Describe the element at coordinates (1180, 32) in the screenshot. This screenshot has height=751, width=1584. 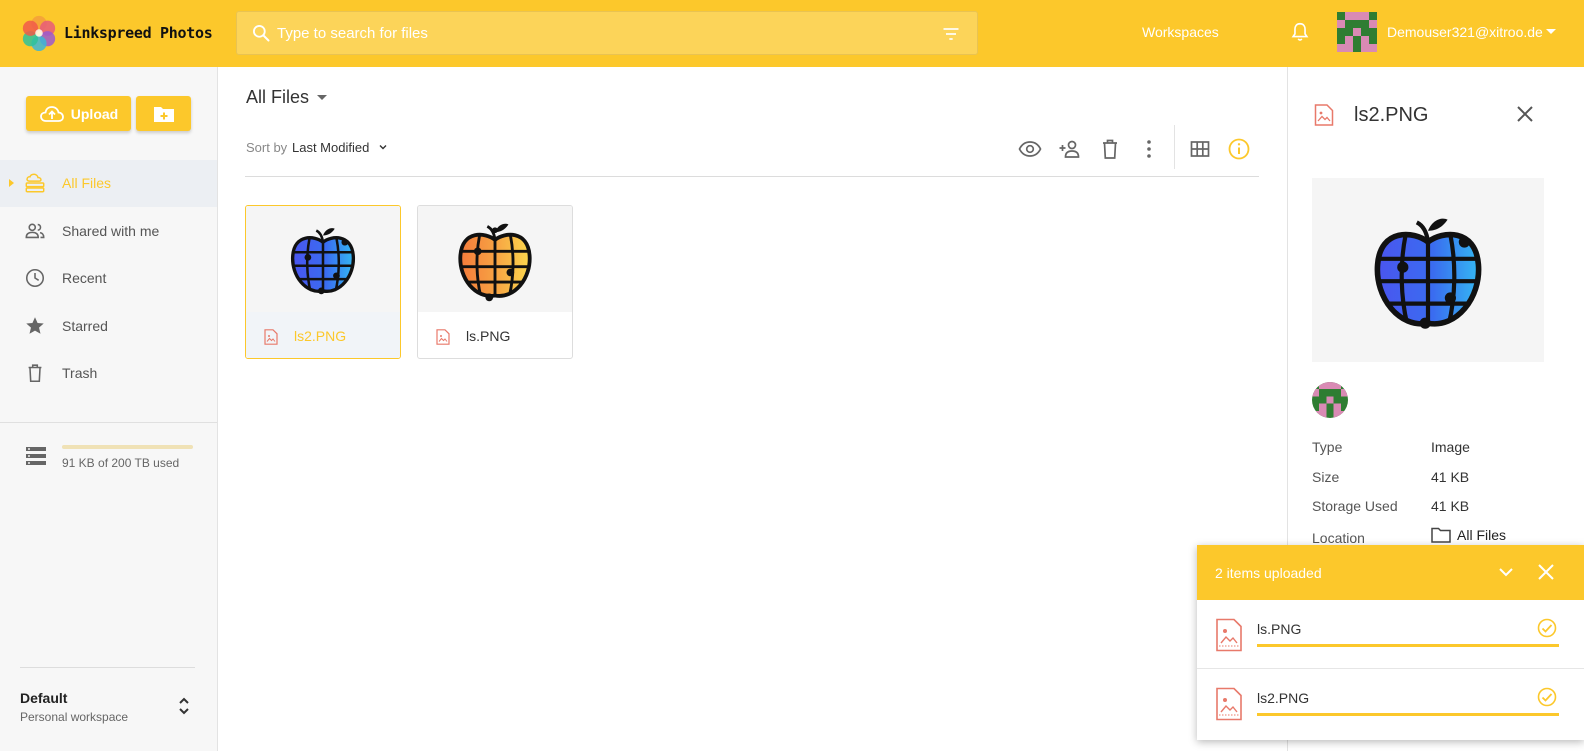
I see `workspaces-link: Workspaces` at that location.